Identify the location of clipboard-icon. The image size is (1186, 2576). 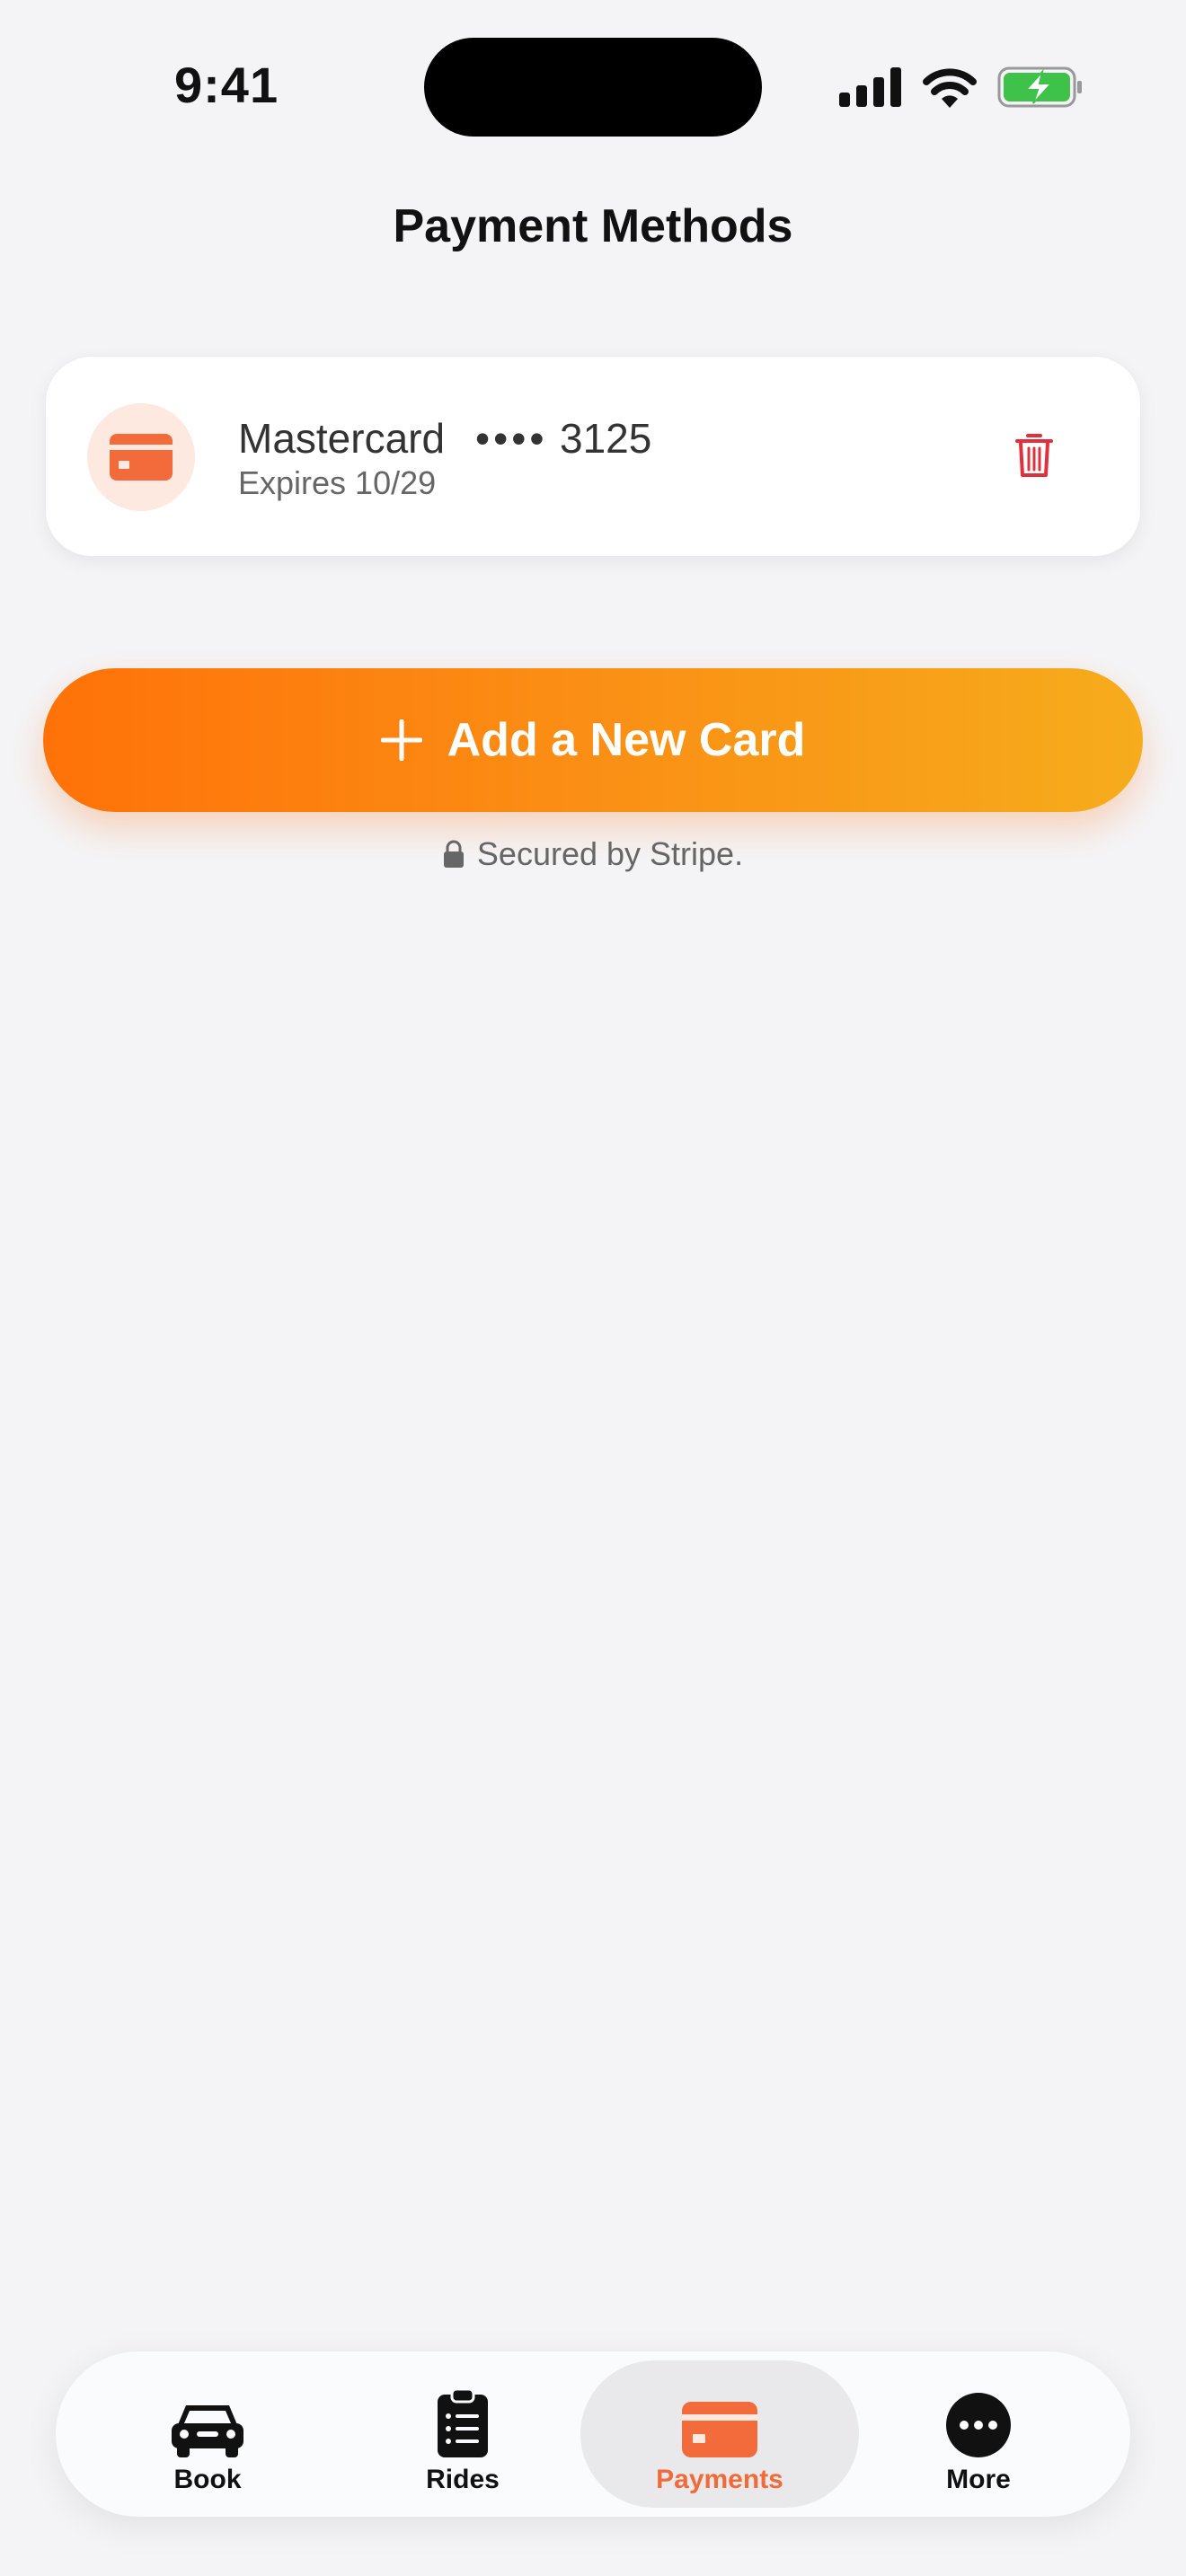
(463, 2422).